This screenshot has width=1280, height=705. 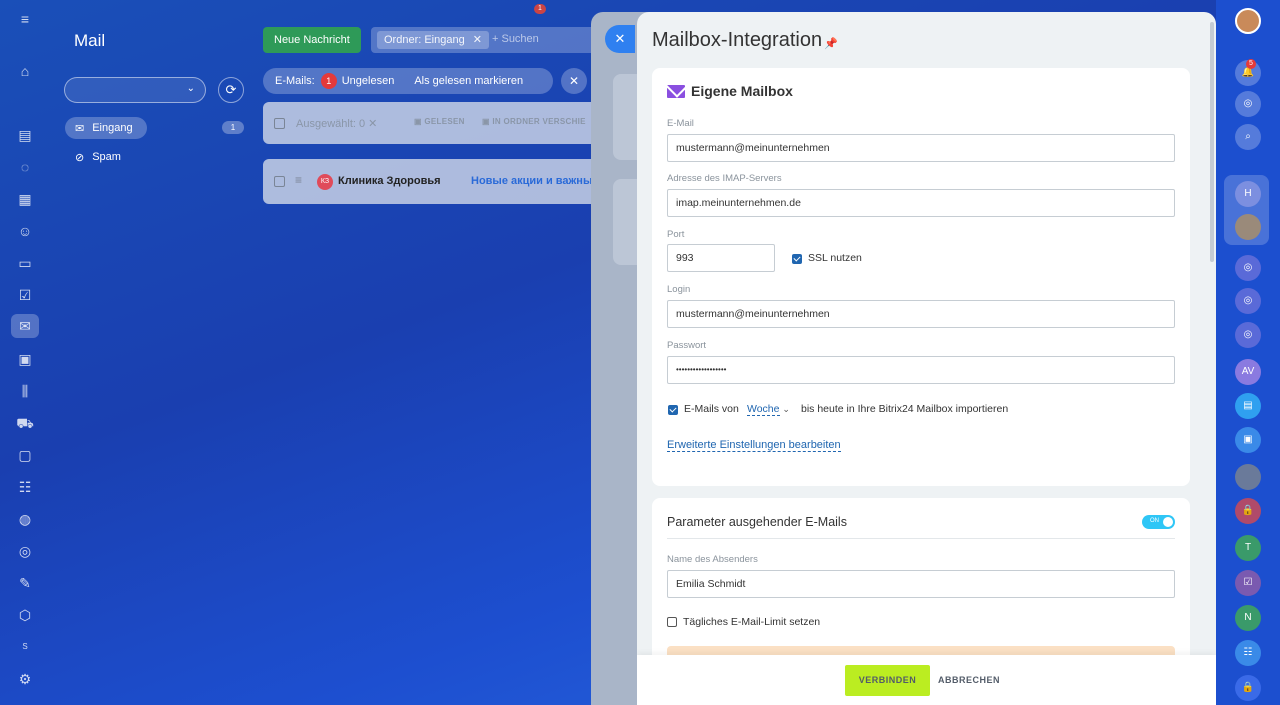 I want to click on drag-handle-icon: ≡, so click(x=298, y=180).